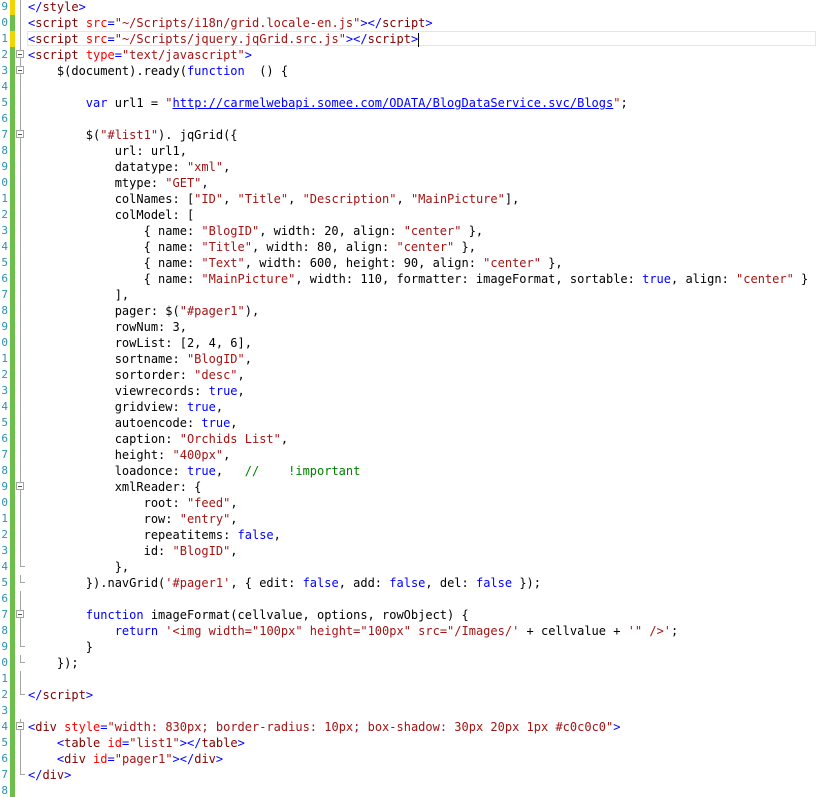 This screenshot has width=817, height=797. I want to click on code-line: 7 height: "400px",, so click(408, 455).